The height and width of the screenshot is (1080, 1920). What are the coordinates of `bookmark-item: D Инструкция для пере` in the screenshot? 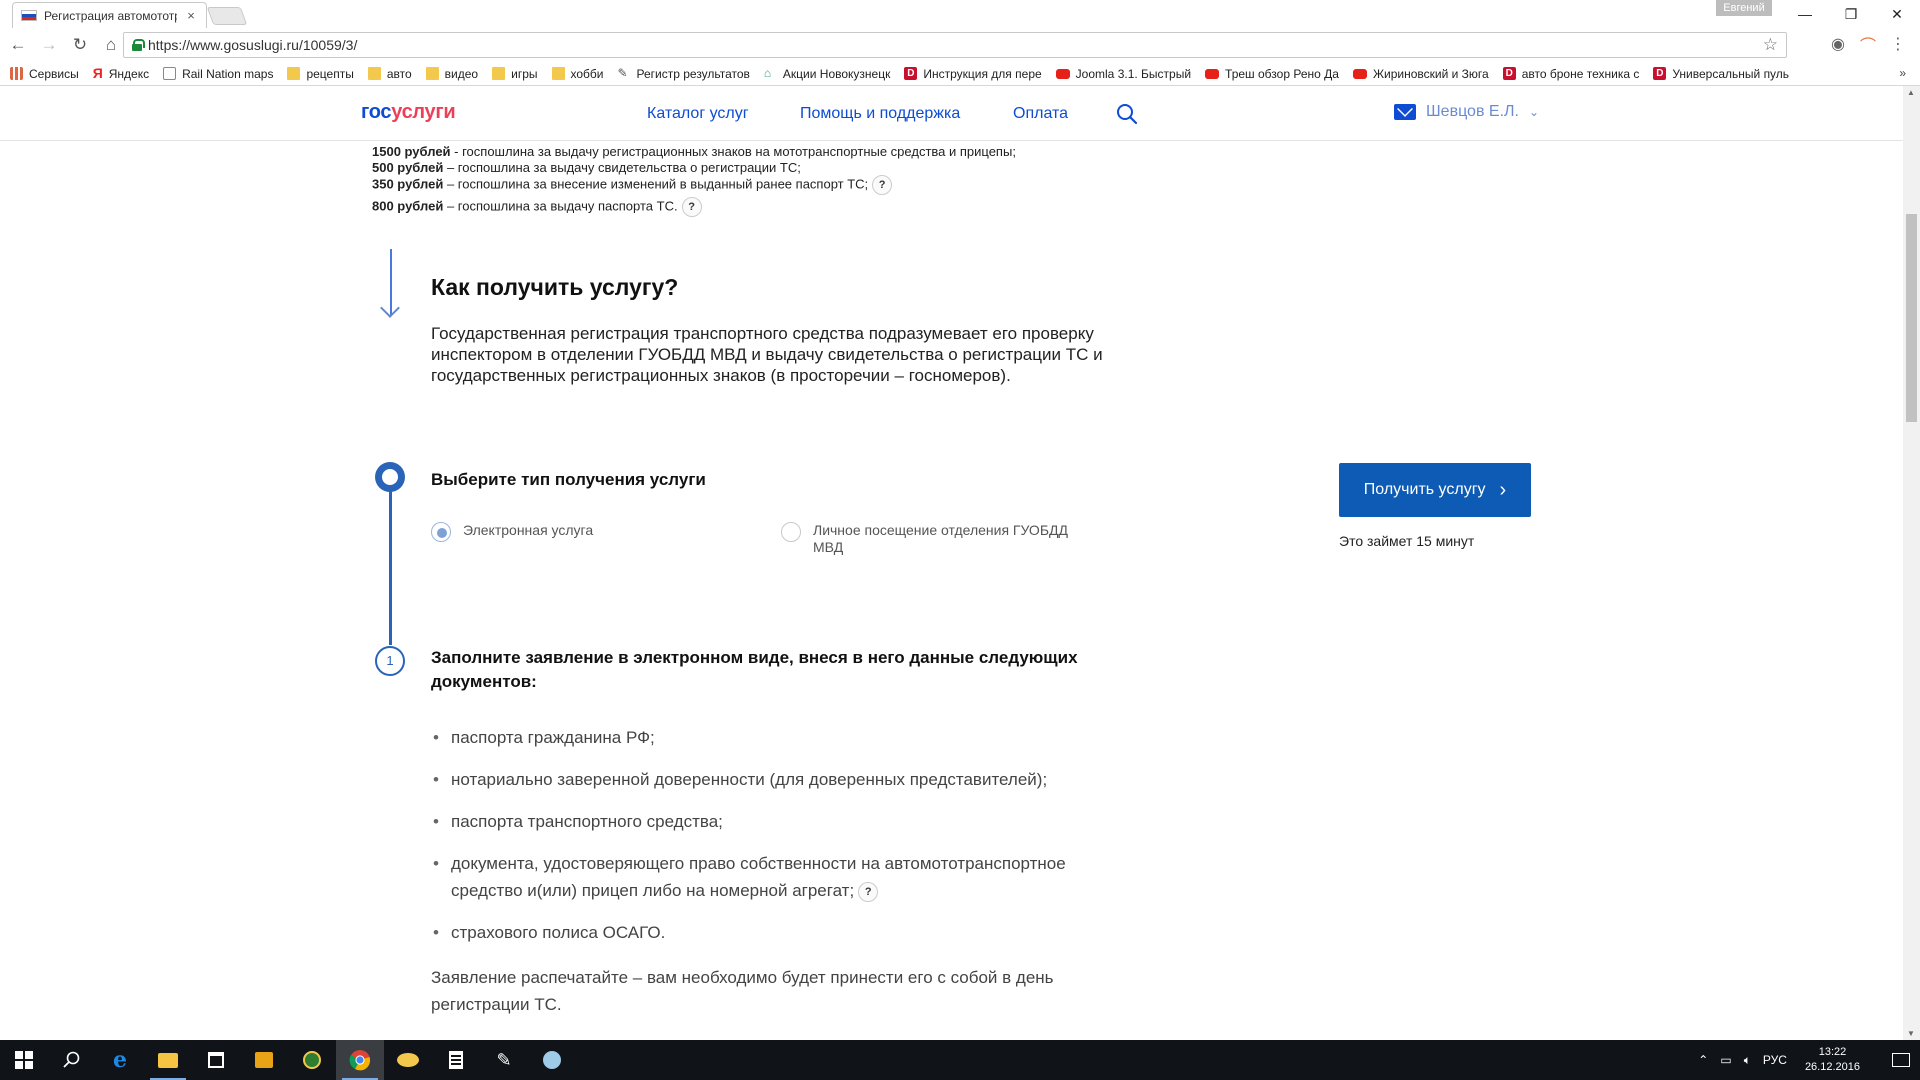 It's located at (973, 73).